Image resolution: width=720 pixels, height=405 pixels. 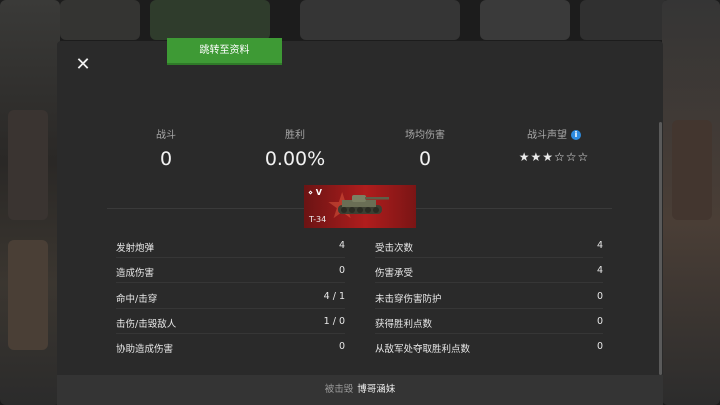 I want to click on row-label: 受击次数, so click(x=394, y=248).